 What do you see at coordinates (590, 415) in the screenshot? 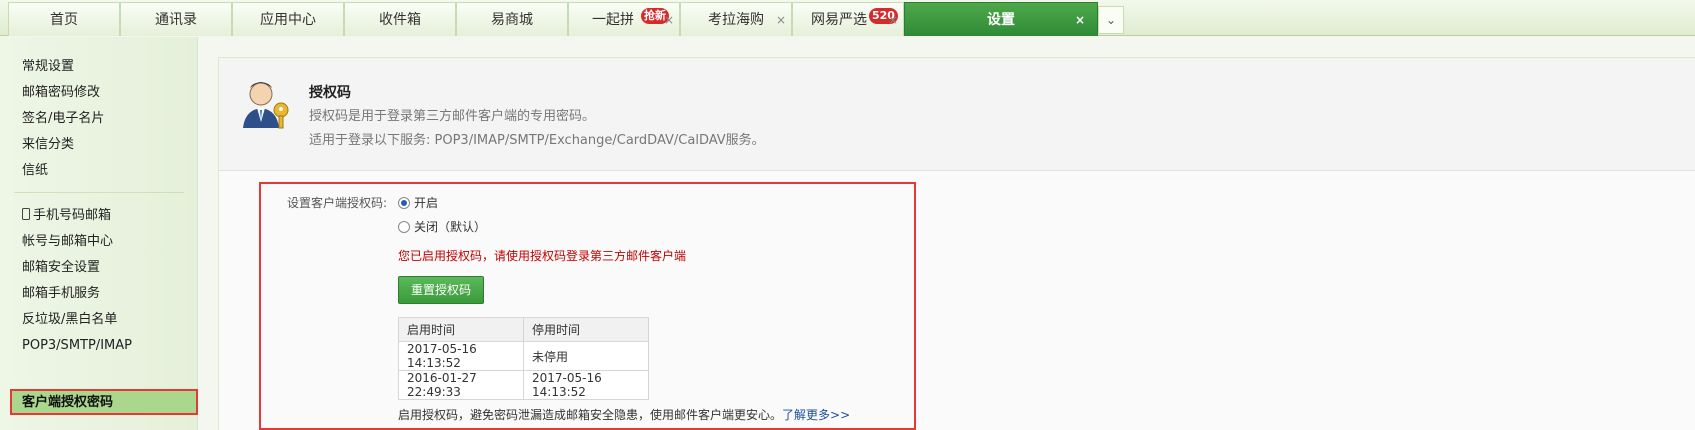
I see `footer-text: 启用授权码，避免密码泄漏造成邮箱安全隐患，使用邮件客户端更安心。` at bounding box center [590, 415].